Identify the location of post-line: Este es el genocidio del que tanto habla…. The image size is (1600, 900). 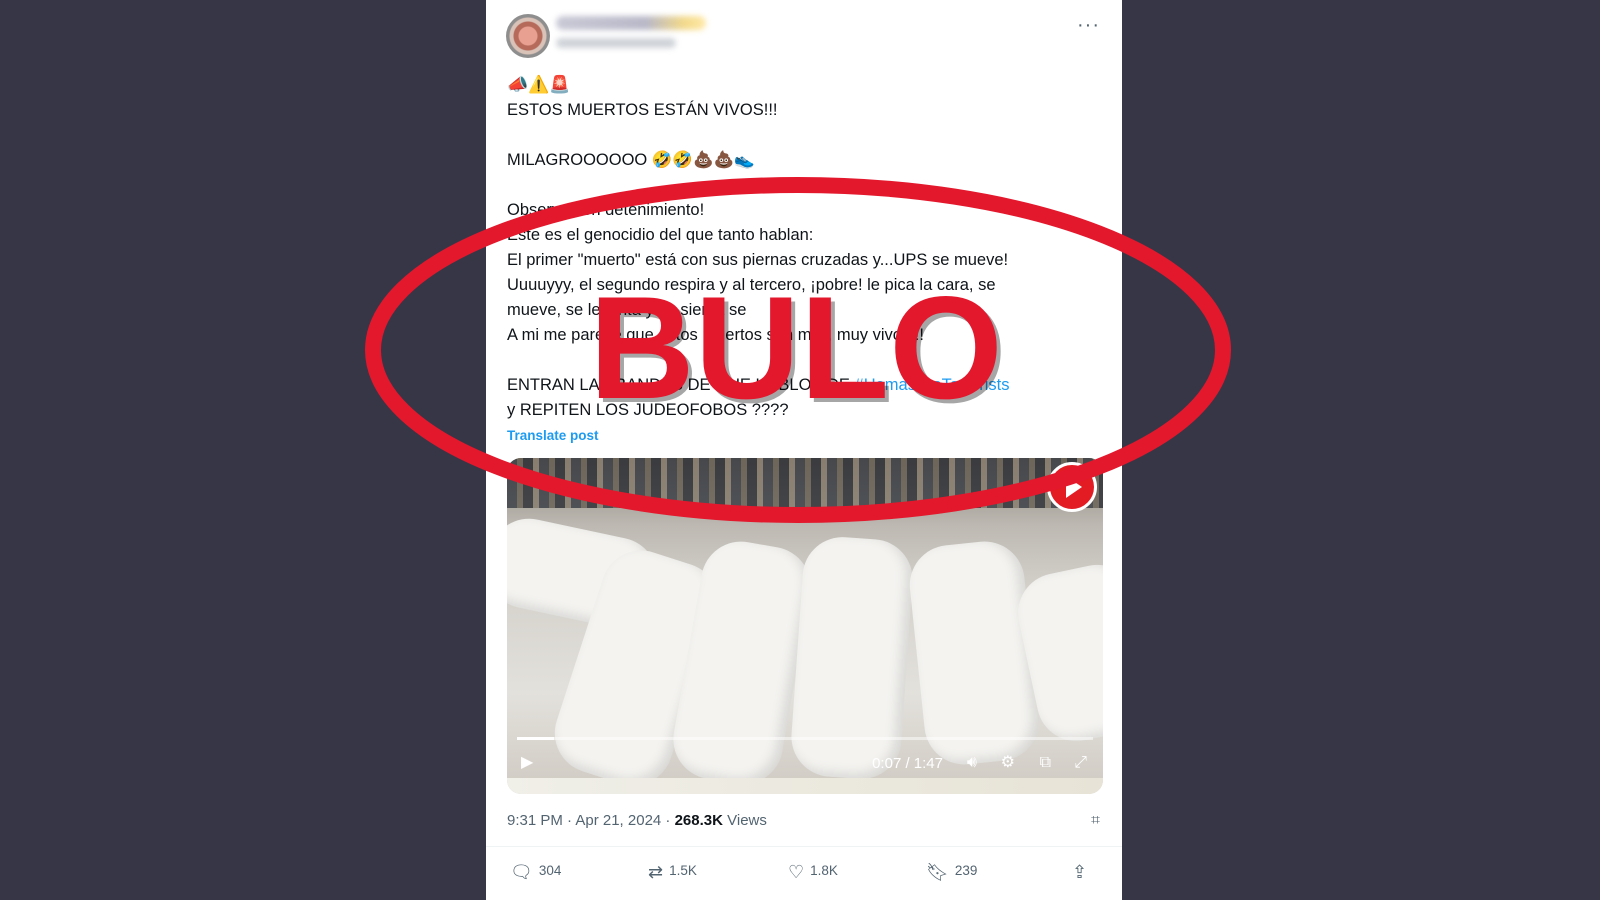
(660, 235).